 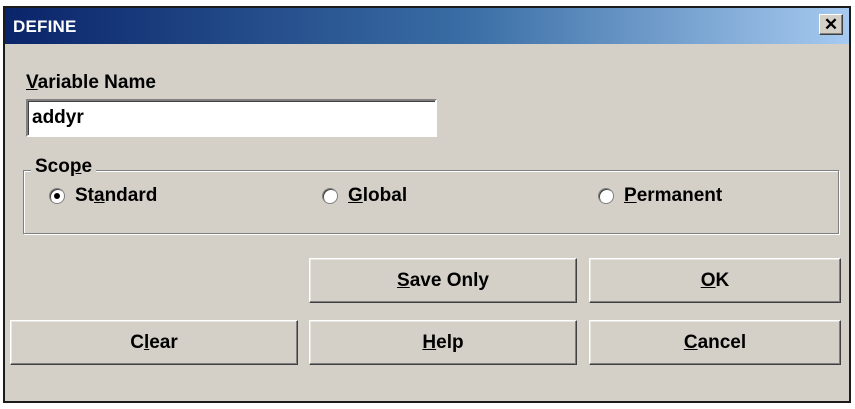 What do you see at coordinates (715, 342) in the screenshot?
I see `cancel-button: Cancel` at bounding box center [715, 342].